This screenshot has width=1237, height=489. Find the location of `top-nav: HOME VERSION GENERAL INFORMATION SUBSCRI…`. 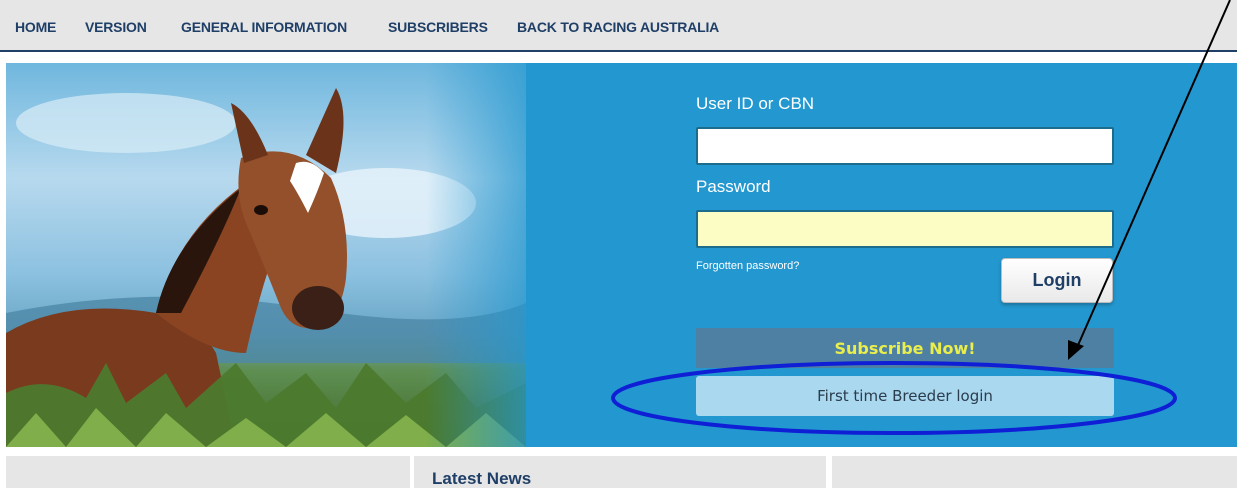

top-nav: HOME VERSION GENERAL INFORMATION SUBSCRI… is located at coordinates (618, 26).